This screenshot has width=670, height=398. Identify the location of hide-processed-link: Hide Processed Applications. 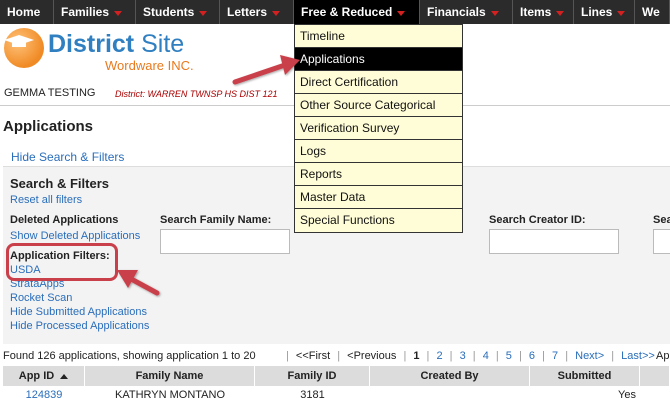
(79, 326).